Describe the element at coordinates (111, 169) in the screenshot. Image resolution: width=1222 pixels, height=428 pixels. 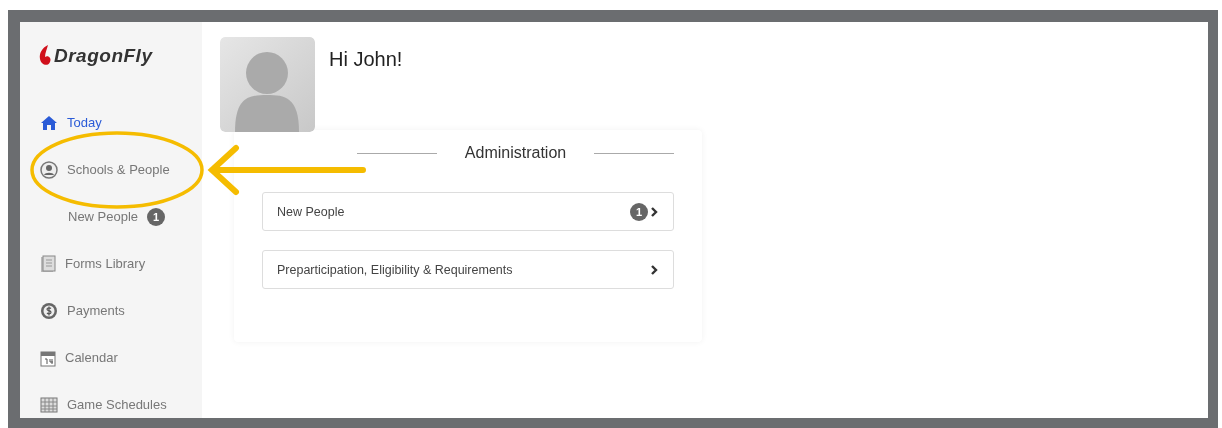
I see `sidebar-item: Schools & People` at that location.